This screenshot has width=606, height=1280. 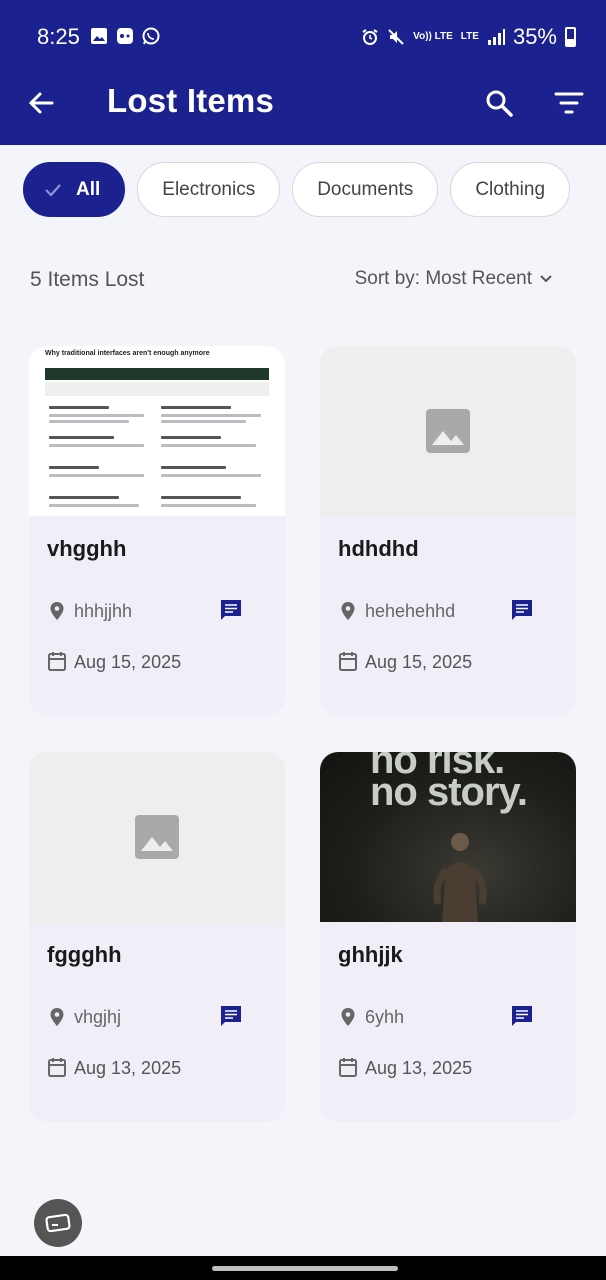 What do you see at coordinates (410, 611) in the screenshot?
I see `item-location: hehehehhd` at bounding box center [410, 611].